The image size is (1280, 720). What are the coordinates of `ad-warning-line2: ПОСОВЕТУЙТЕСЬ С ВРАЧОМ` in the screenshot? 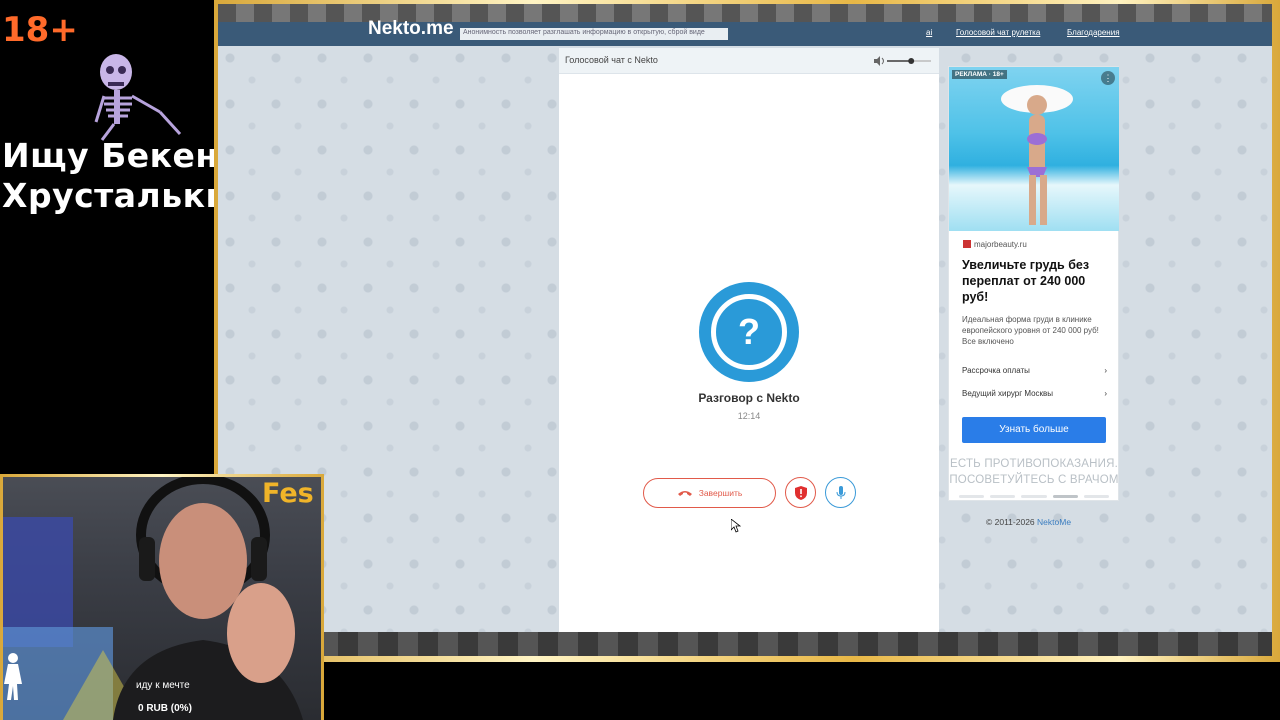 It's located at (1034, 480).